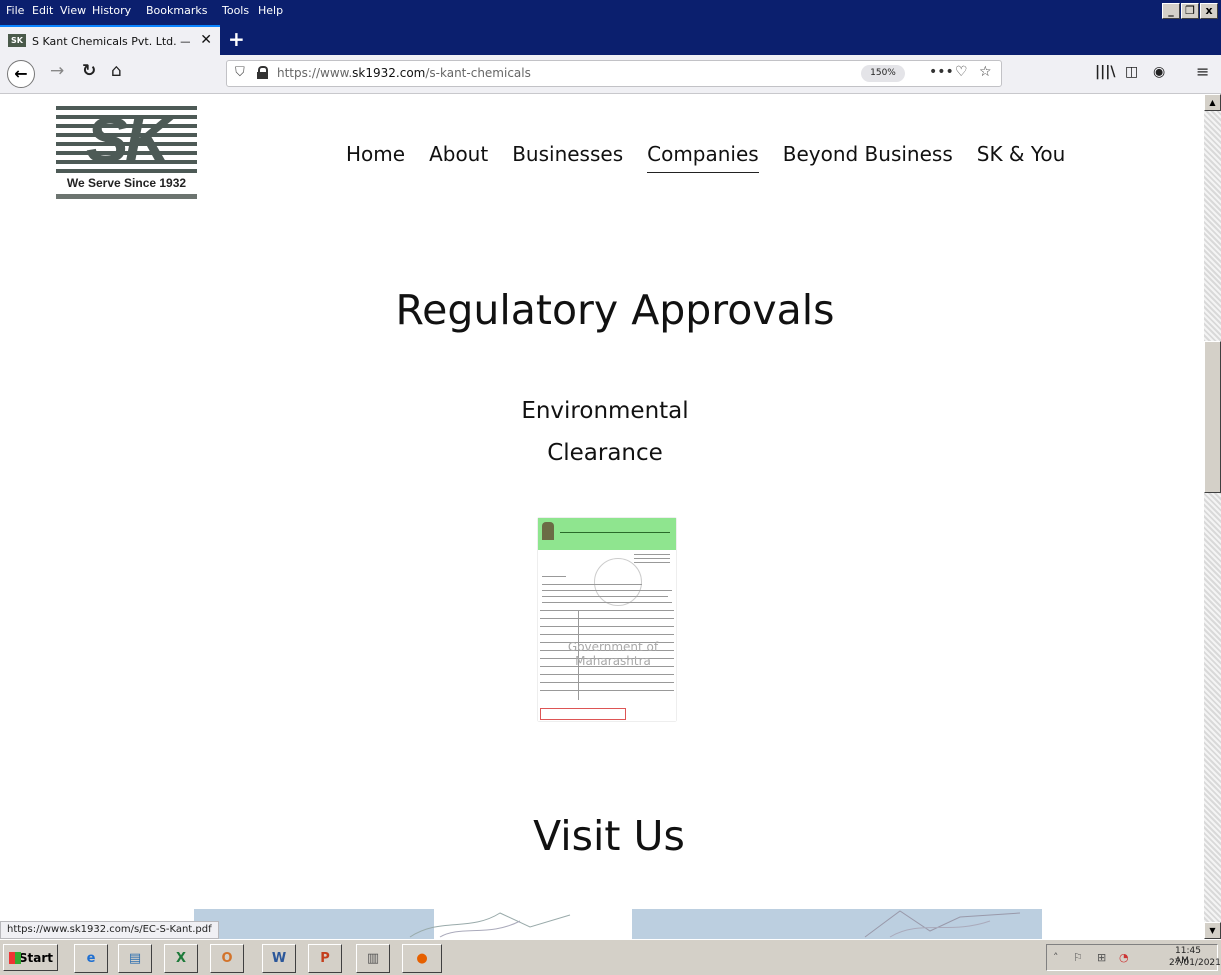 This screenshot has height=975, width=1221. Describe the element at coordinates (1212, 417) in the screenshot. I see `scroll-thumb` at that location.